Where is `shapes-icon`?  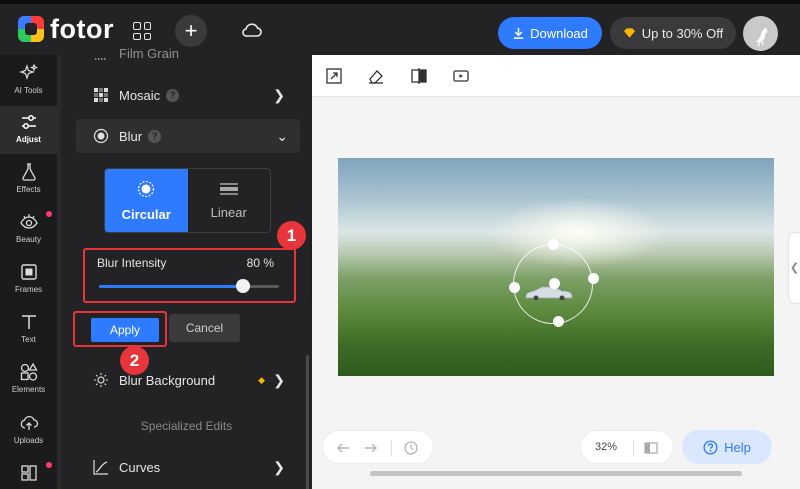
shapes-icon is located at coordinates (29, 371).